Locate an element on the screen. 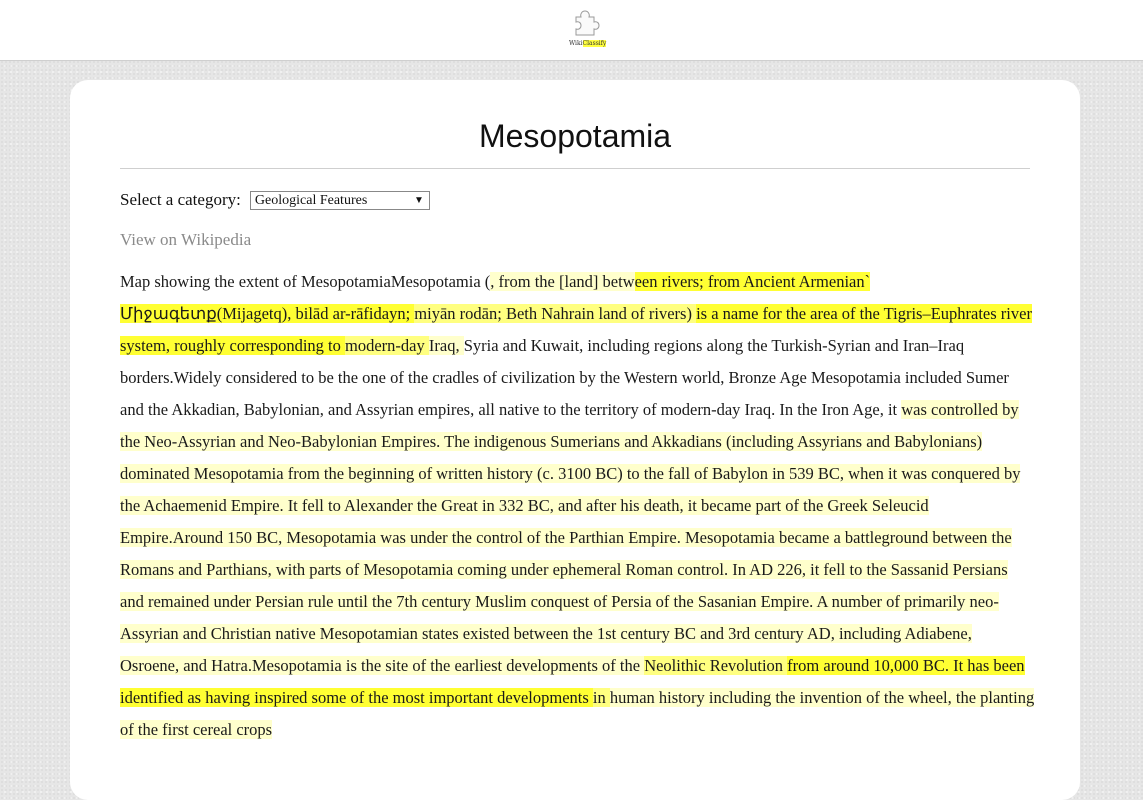 The image size is (1143, 800). category-selector-row: Select a category: Geological Features ▼ is located at coordinates (275, 200).